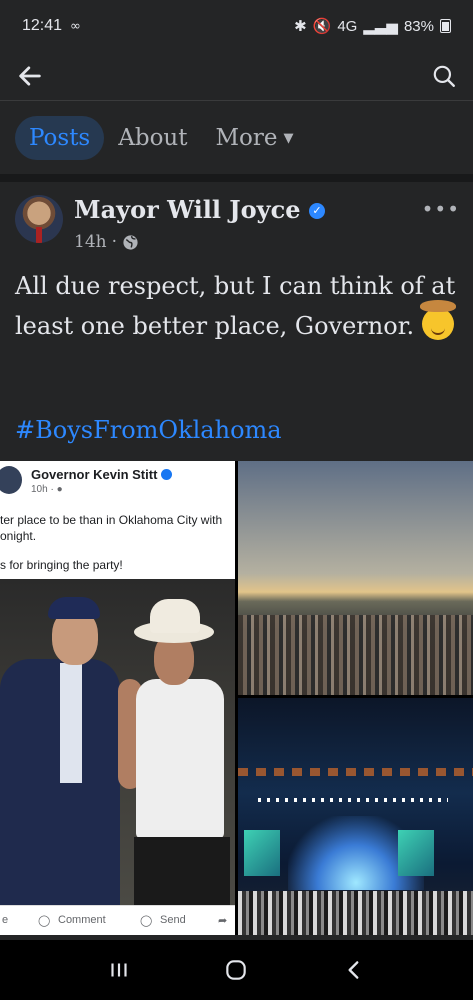 The width and height of the screenshot is (473, 1000). Describe the element at coordinates (317, 211) in the screenshot. I see `verified-badge-icon: ✓` at that location.